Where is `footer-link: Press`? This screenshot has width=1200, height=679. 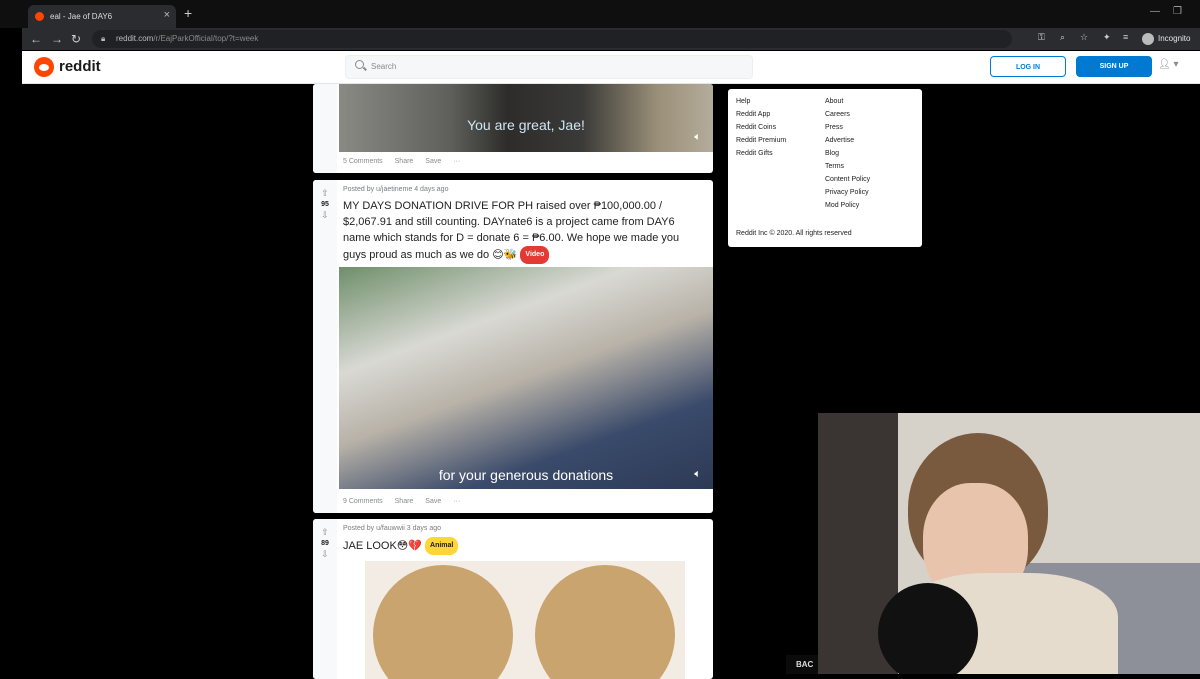
footer-link: Press is located at coordinates (847, 130).